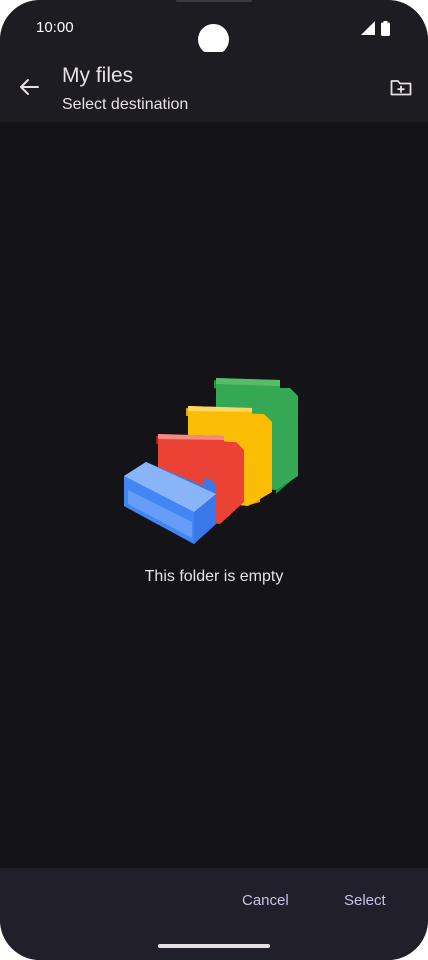  What do you see at coordinates (211, 461) in the screenshot?
I see `empty-folders-illustration` at bounding box center [211, 461].